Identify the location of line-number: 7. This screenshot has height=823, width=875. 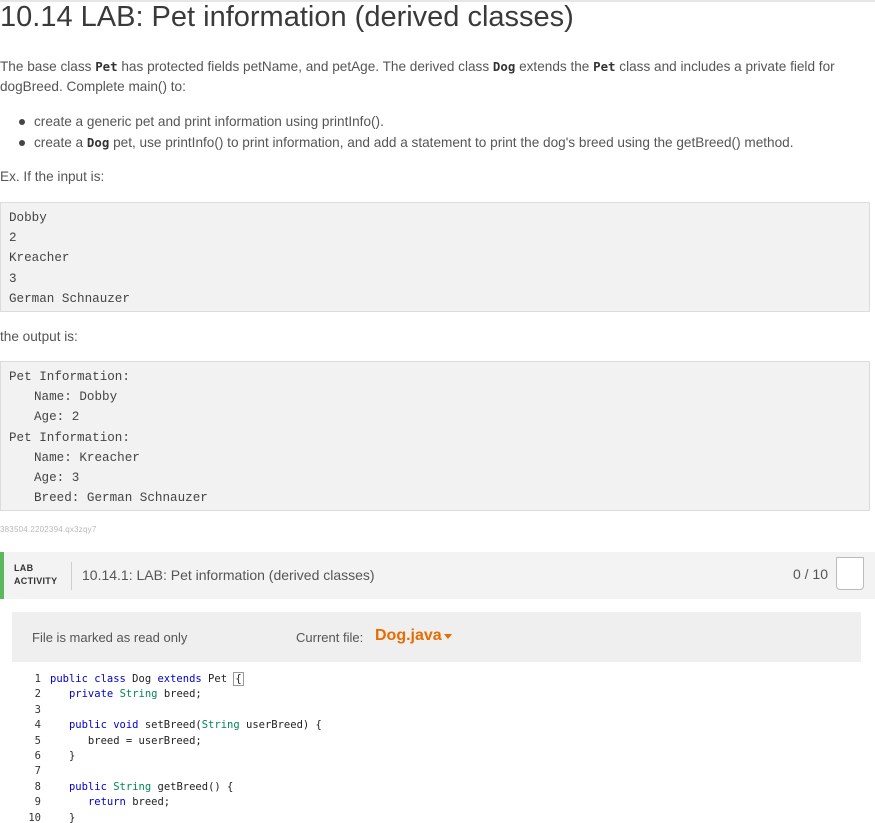
(37, 771).